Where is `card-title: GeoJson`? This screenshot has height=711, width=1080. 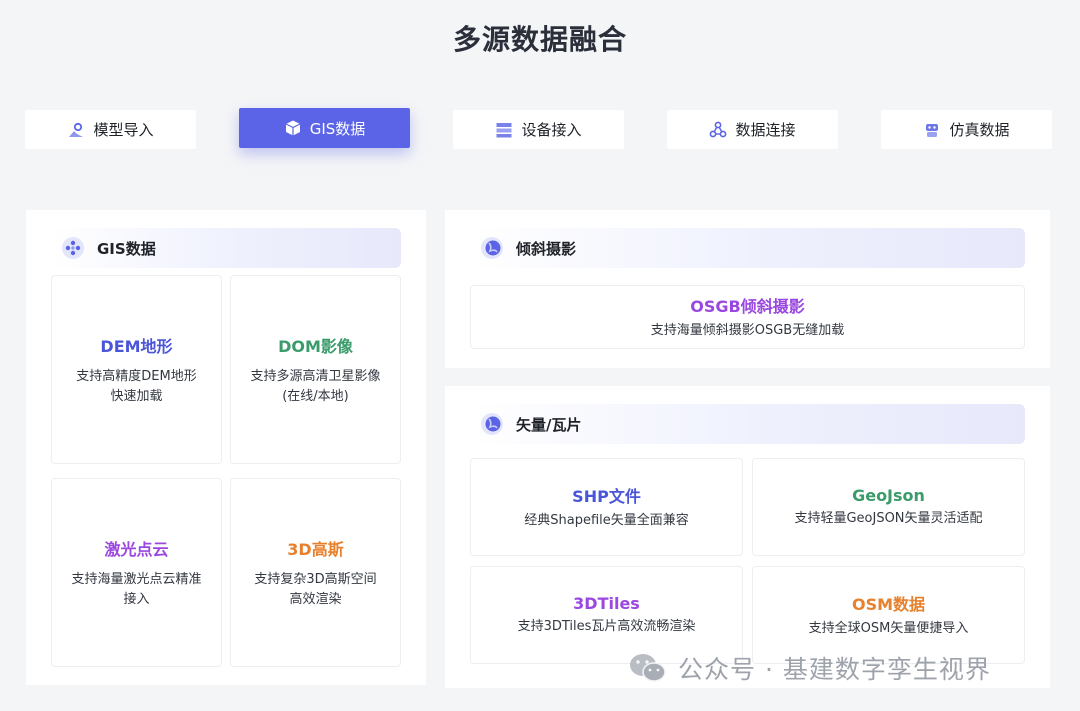 card-title: GeoJson is located at coordinates (888, 495).